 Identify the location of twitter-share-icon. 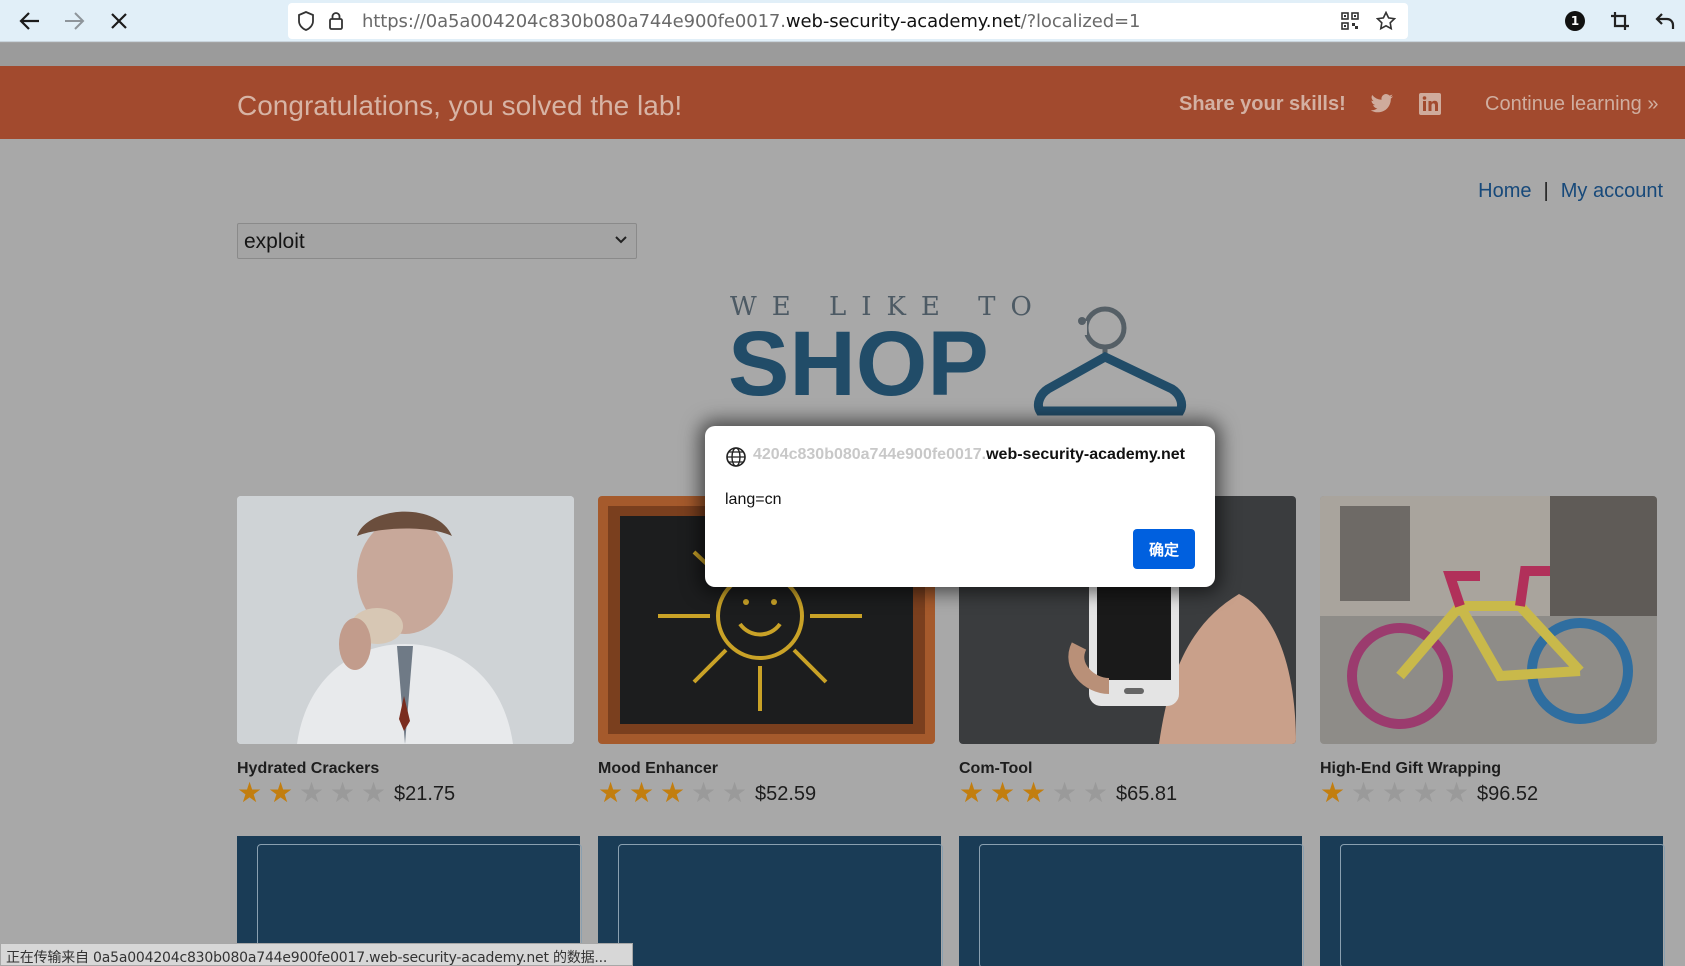
(1382, 104).